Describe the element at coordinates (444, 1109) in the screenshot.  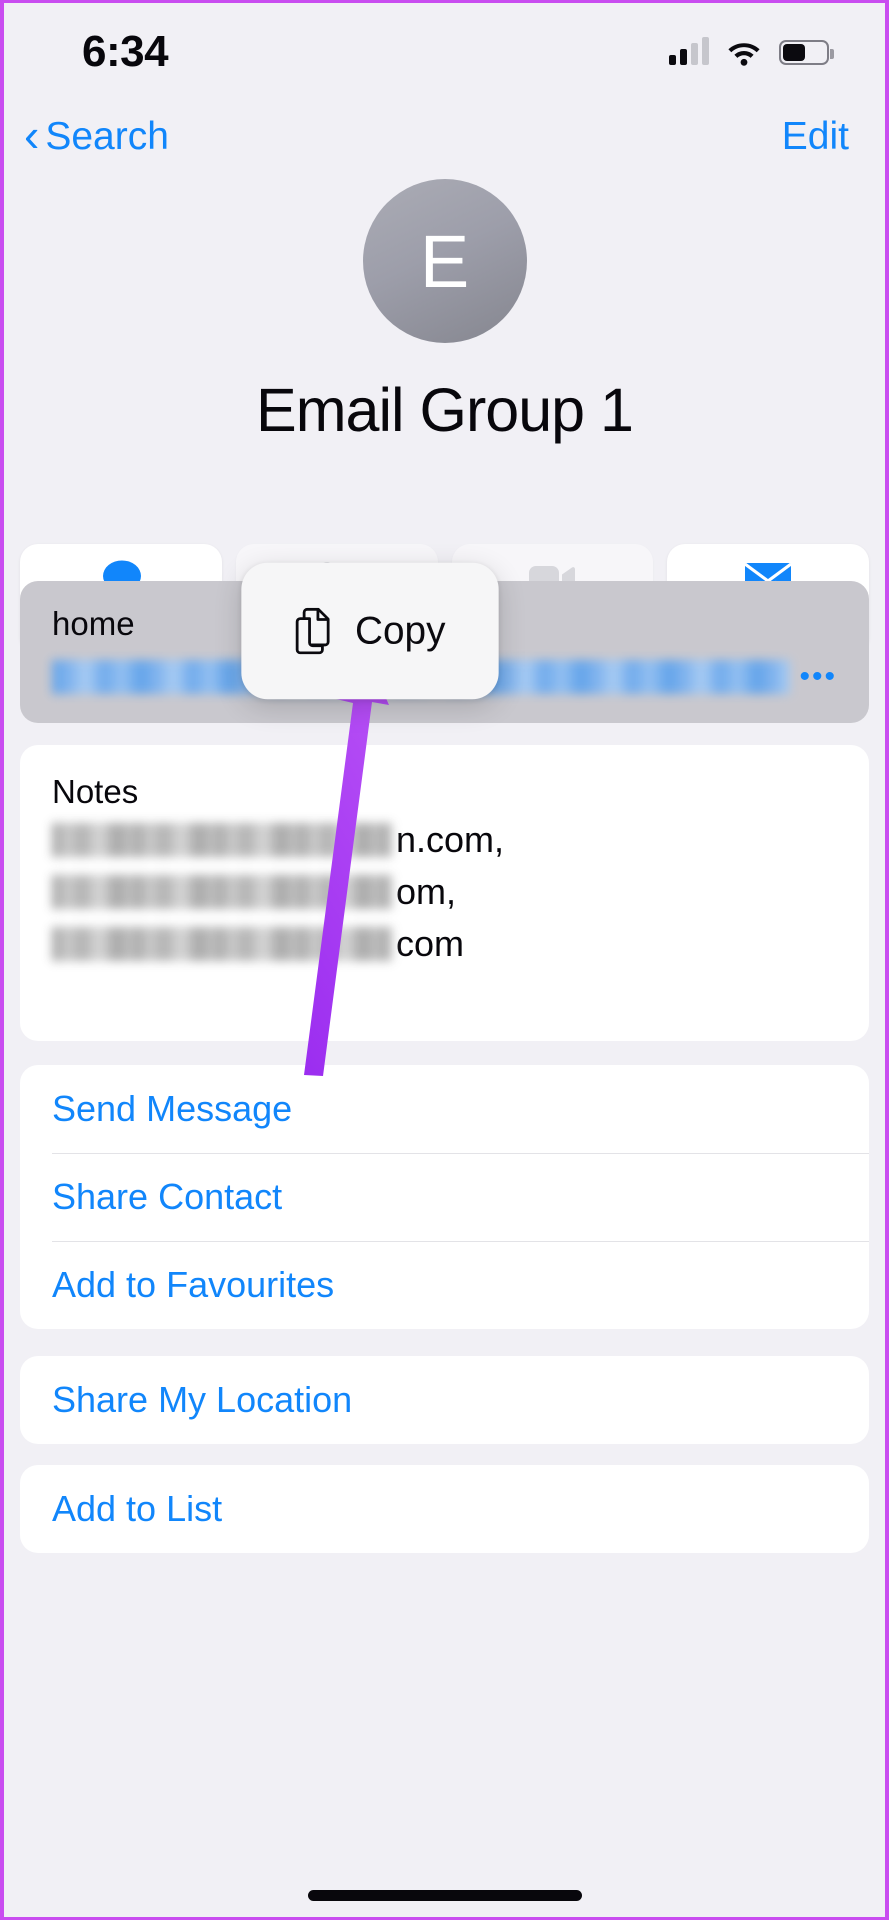
I see `send-message-item: Send Message` at that location.